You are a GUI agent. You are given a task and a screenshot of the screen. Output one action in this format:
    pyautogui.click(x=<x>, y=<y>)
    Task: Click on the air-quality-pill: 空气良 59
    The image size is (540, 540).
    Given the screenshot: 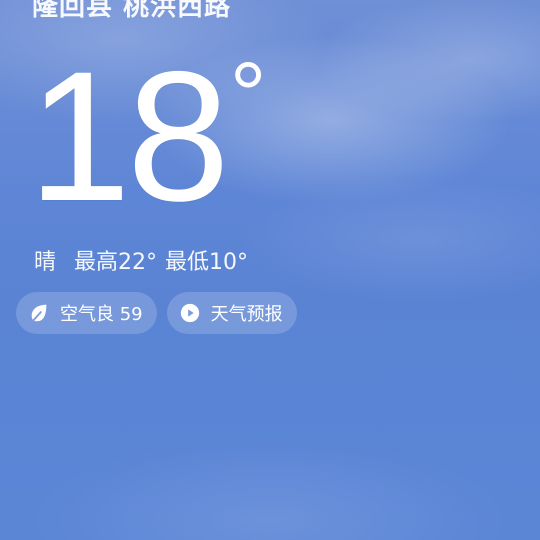 What is the action you would take?
    pyautogui.click(x=86, y=313)
    